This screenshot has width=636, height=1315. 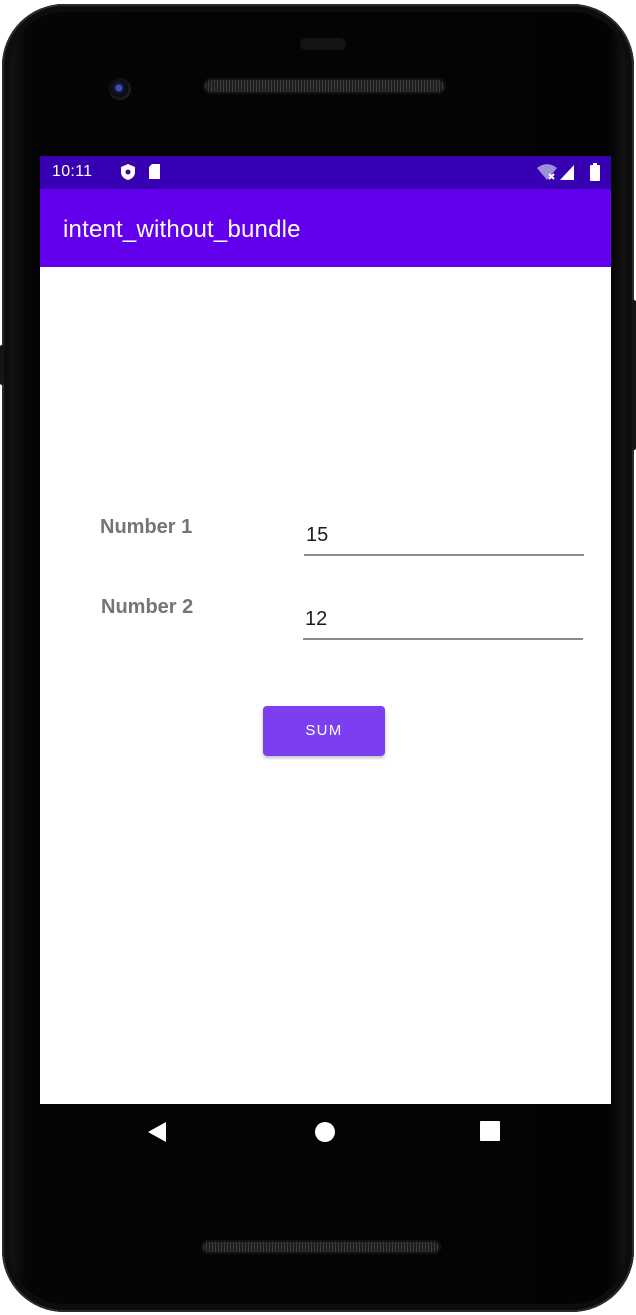 What do you see at coordinates (147, 607) in the screenshot?
I see `number2-label: Number 2` at bounding box center [147, 607].